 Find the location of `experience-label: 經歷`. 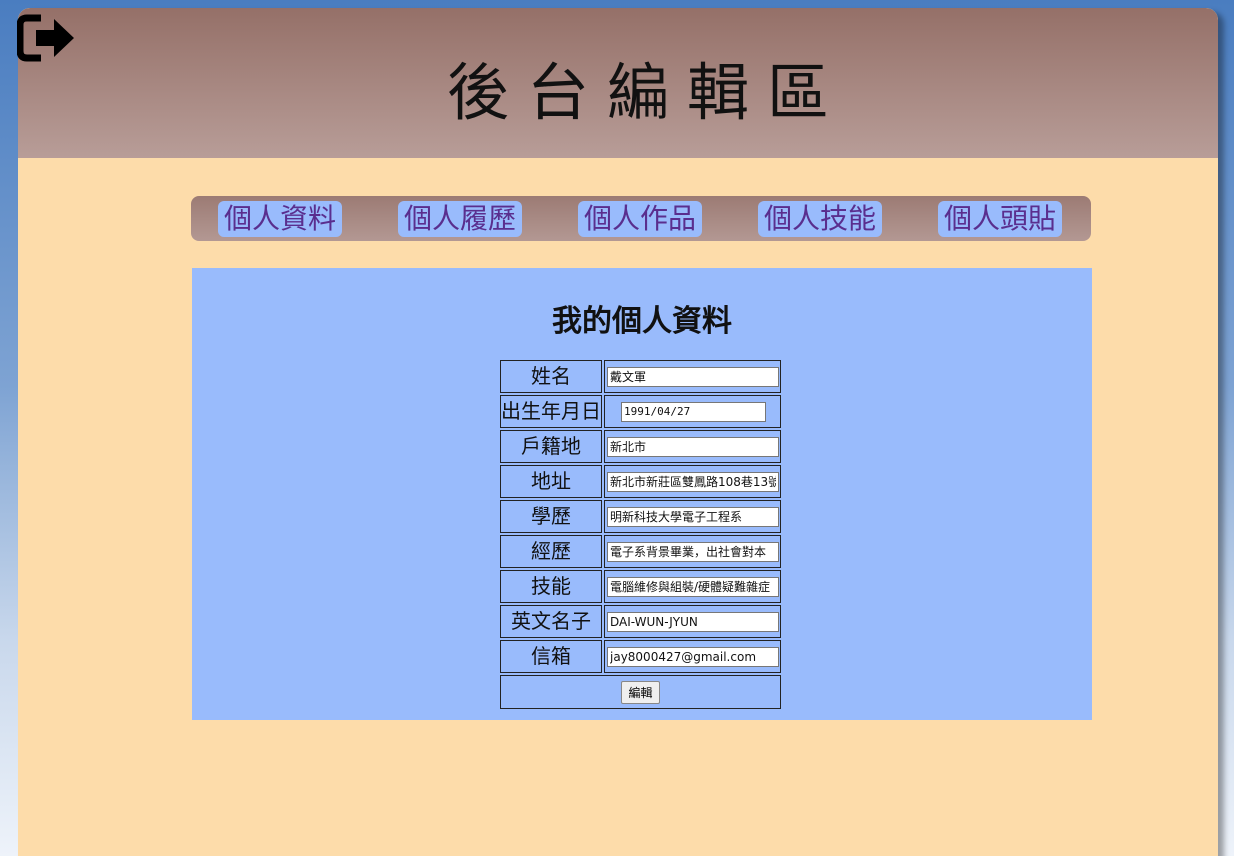

experience-label: 經歷 is located at coordinates (551, 551).